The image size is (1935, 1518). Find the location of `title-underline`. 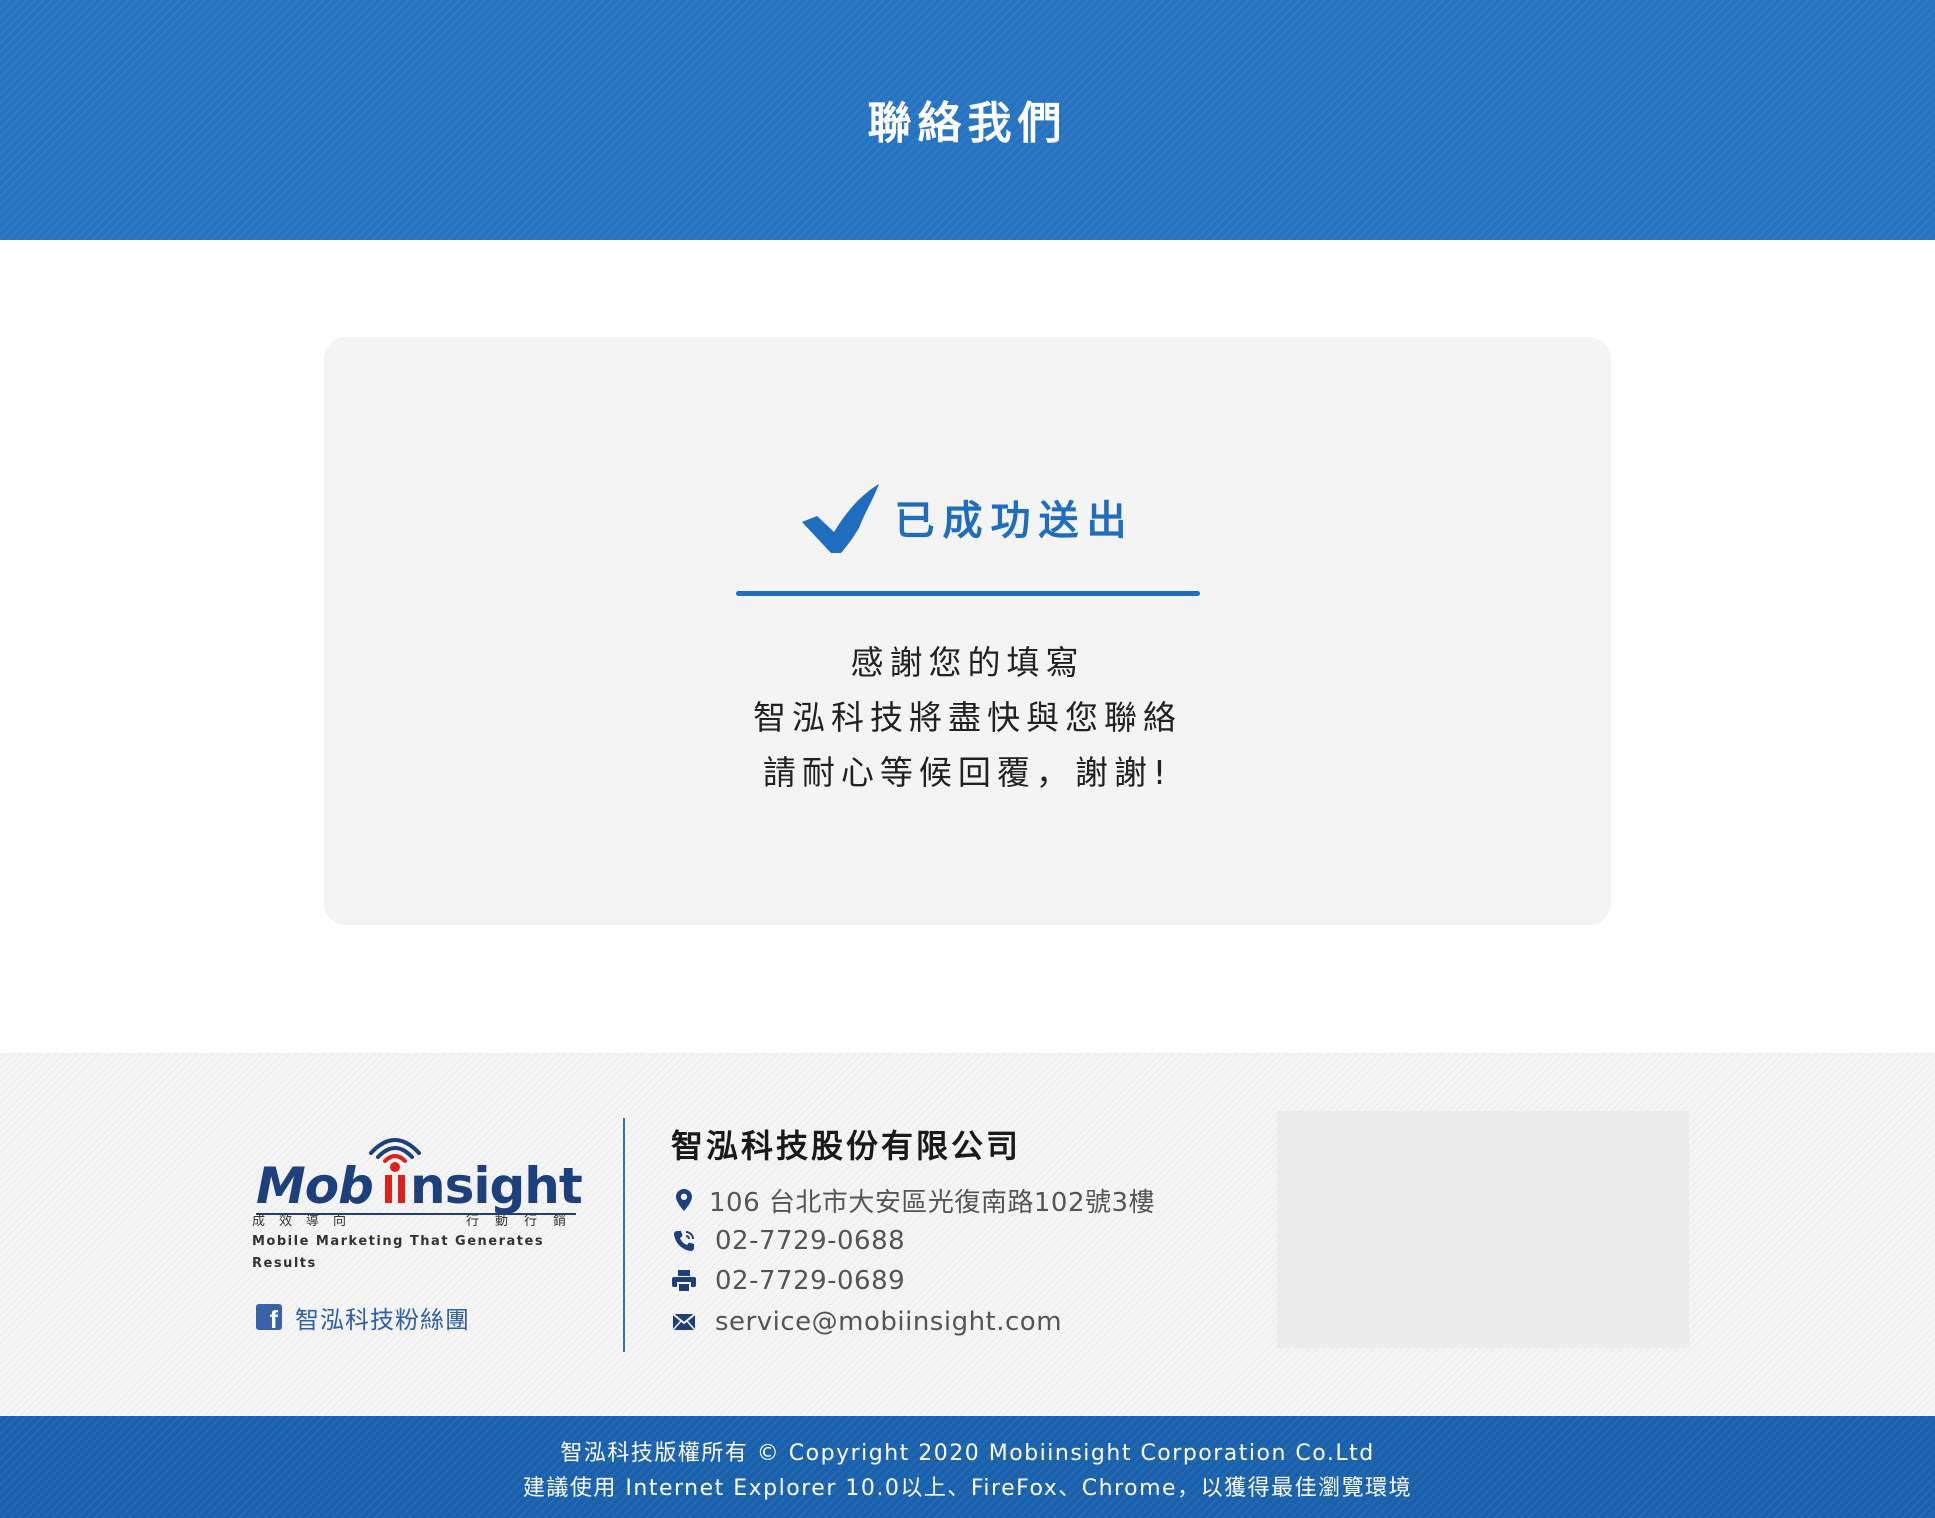

title-underline is located at coordinates (968, 593).